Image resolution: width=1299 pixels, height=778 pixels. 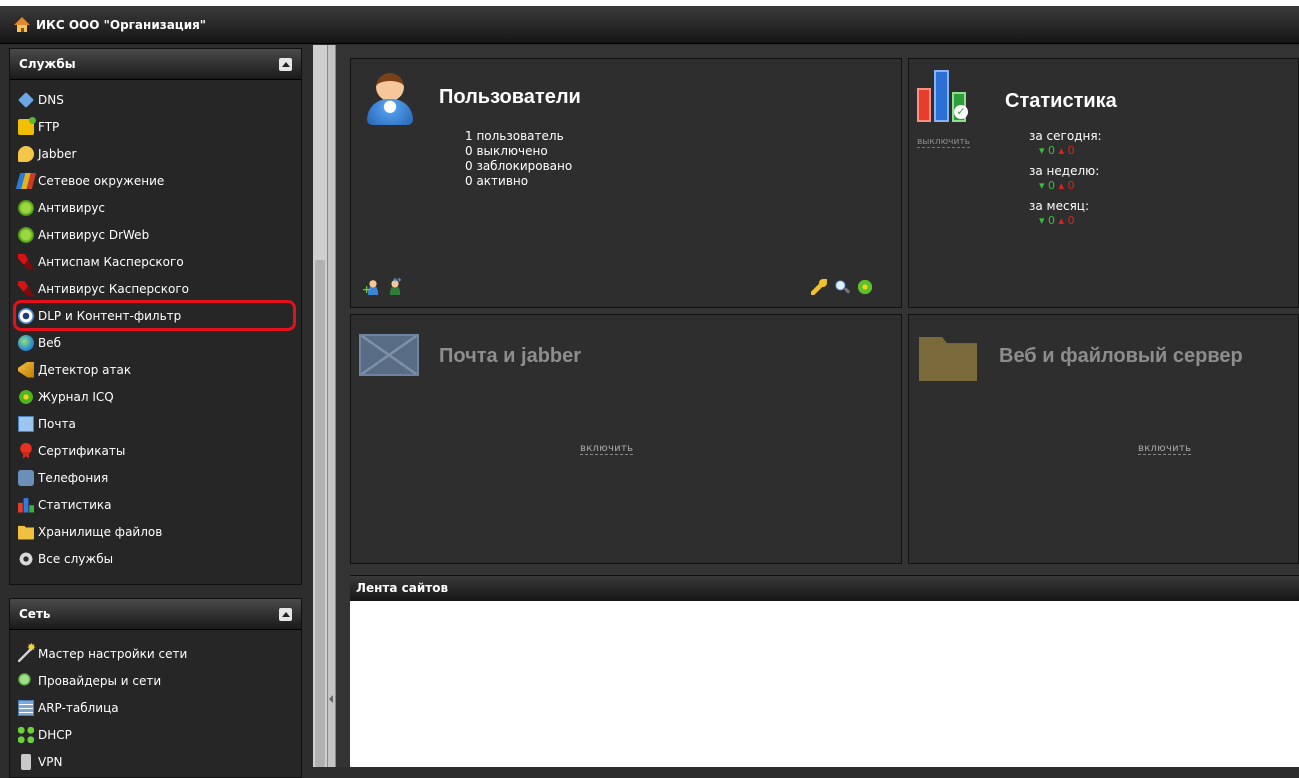 I want to click on vpn-icon, so click(x=26, y=761).